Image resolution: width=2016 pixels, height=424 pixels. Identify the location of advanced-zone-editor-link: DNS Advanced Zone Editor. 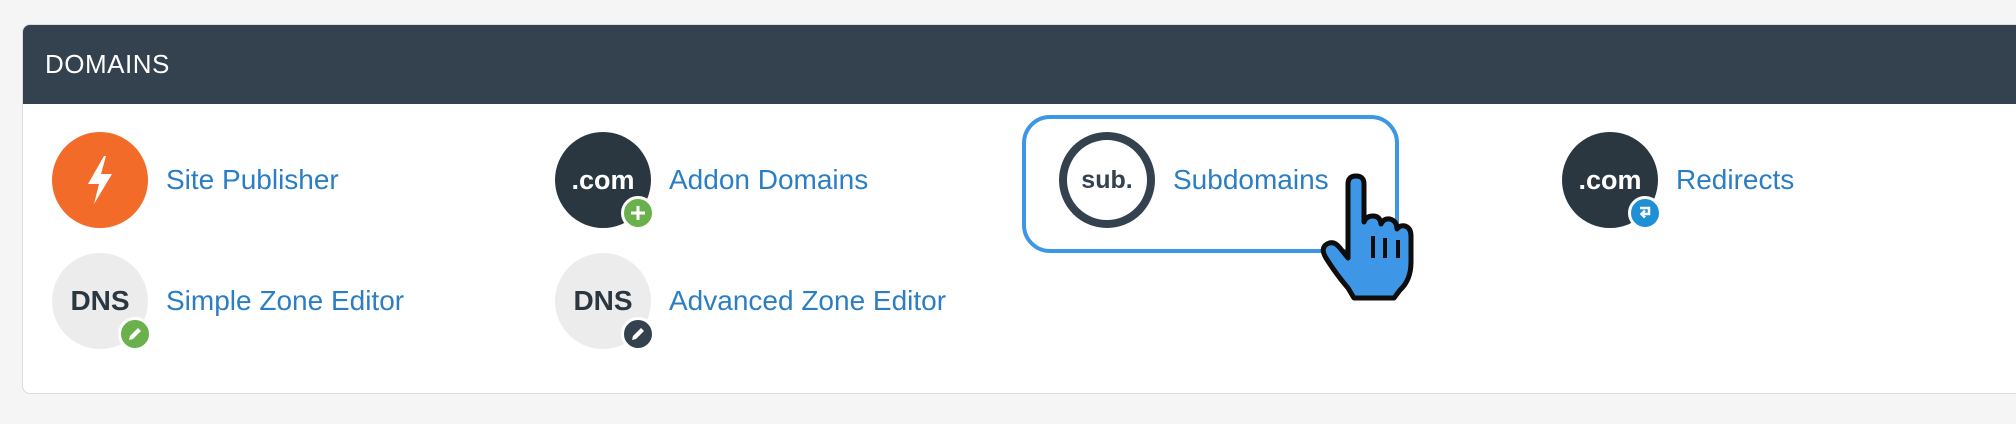
(751, 302).